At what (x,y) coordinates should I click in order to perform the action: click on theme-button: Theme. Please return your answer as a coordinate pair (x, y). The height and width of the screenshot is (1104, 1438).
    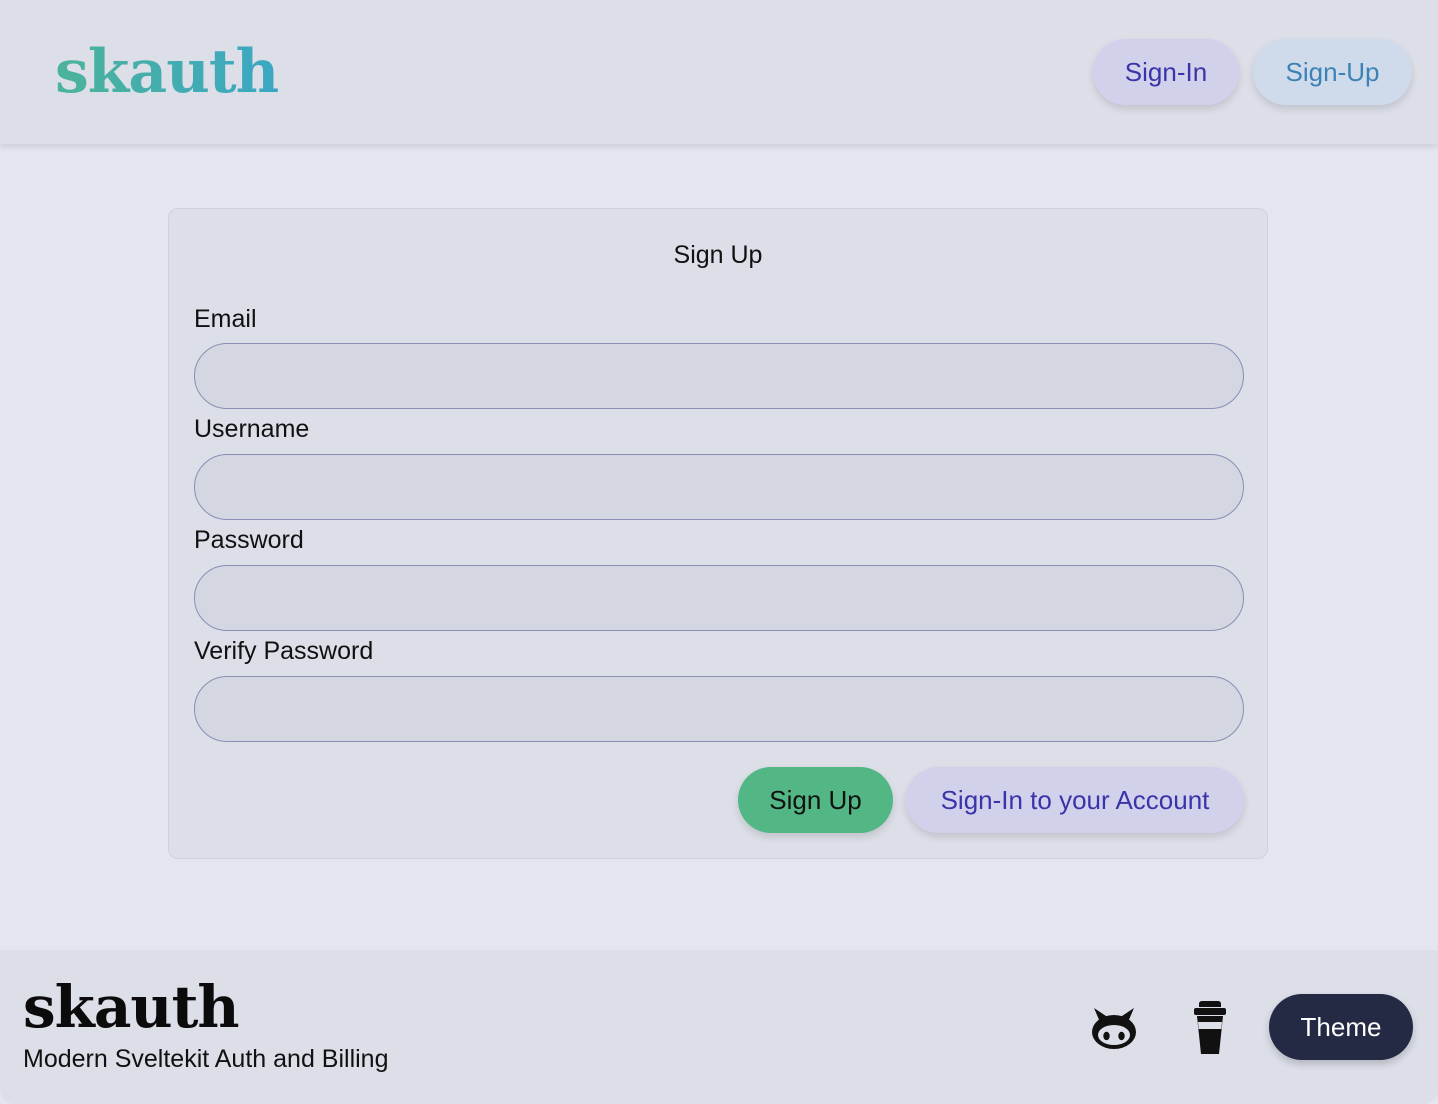
    Looking at the image, I should click on (1341, 1027).